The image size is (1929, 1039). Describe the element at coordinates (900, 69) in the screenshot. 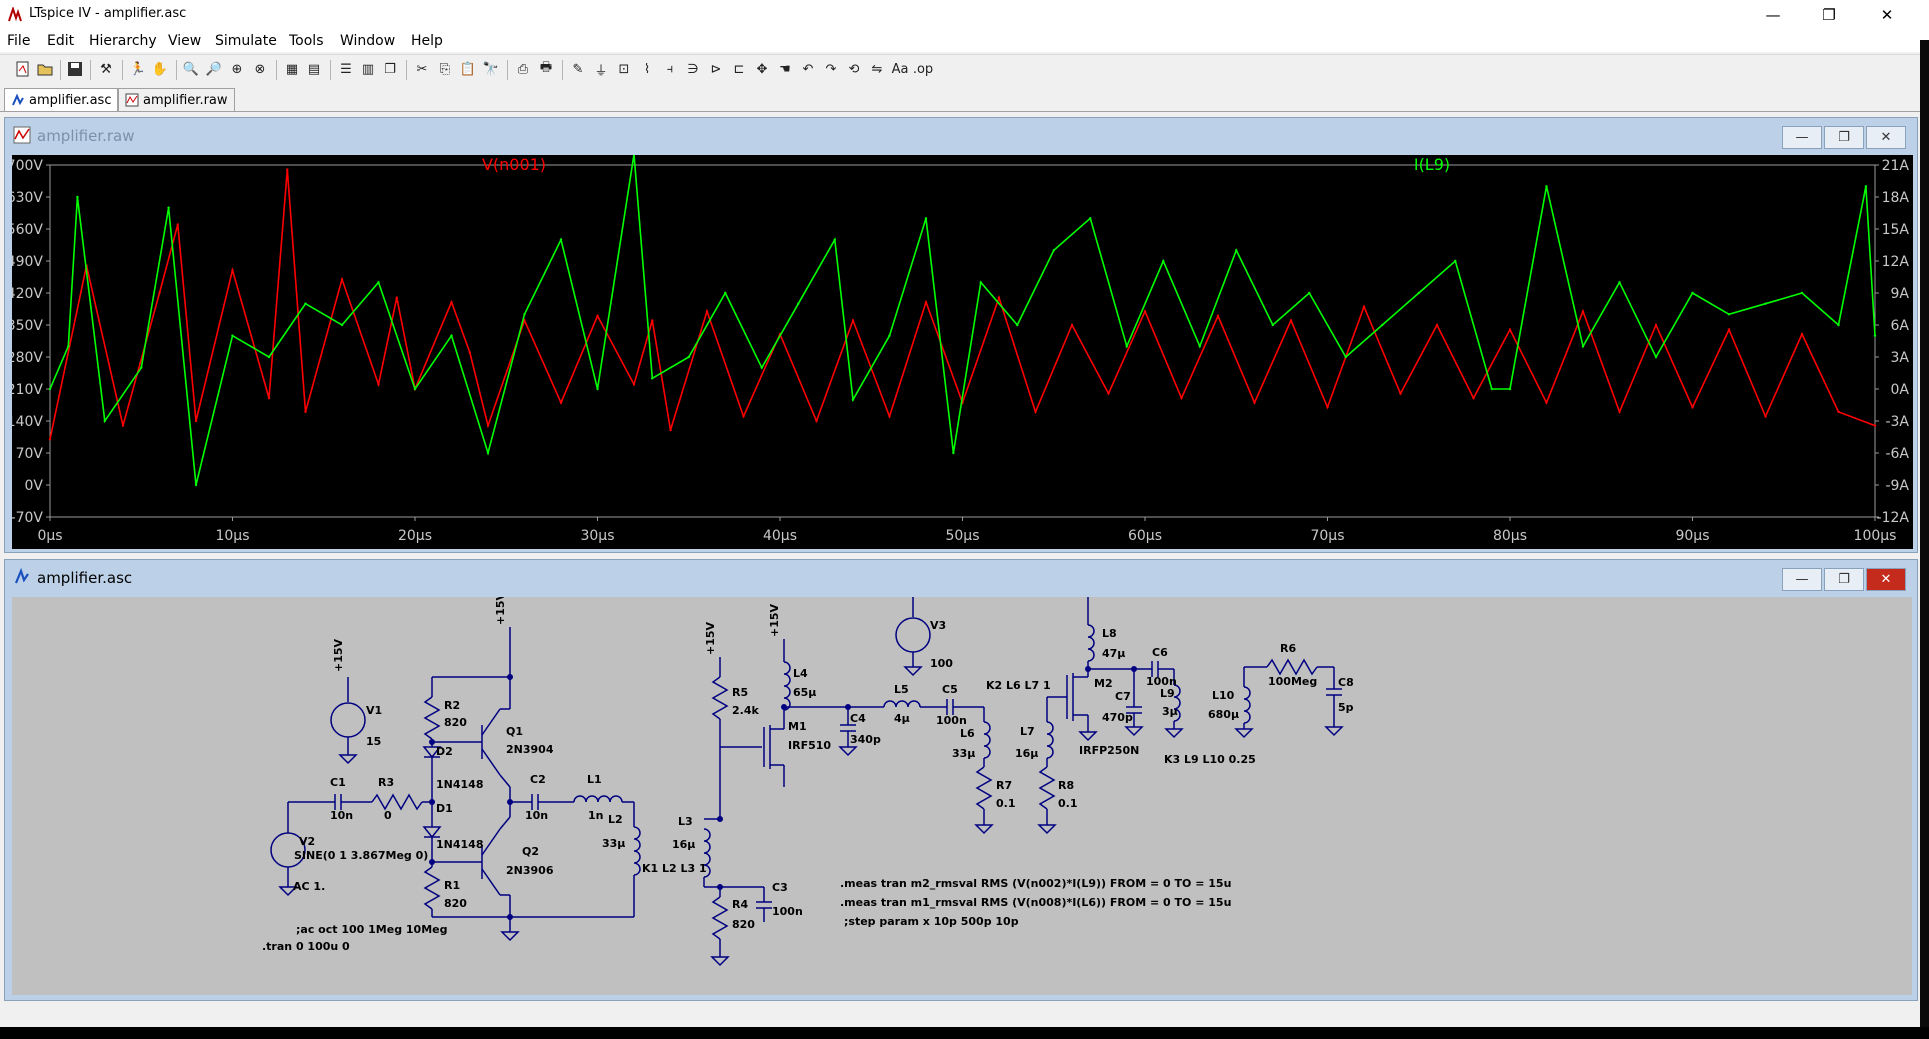

I see `text-icon: Aa` at that location.